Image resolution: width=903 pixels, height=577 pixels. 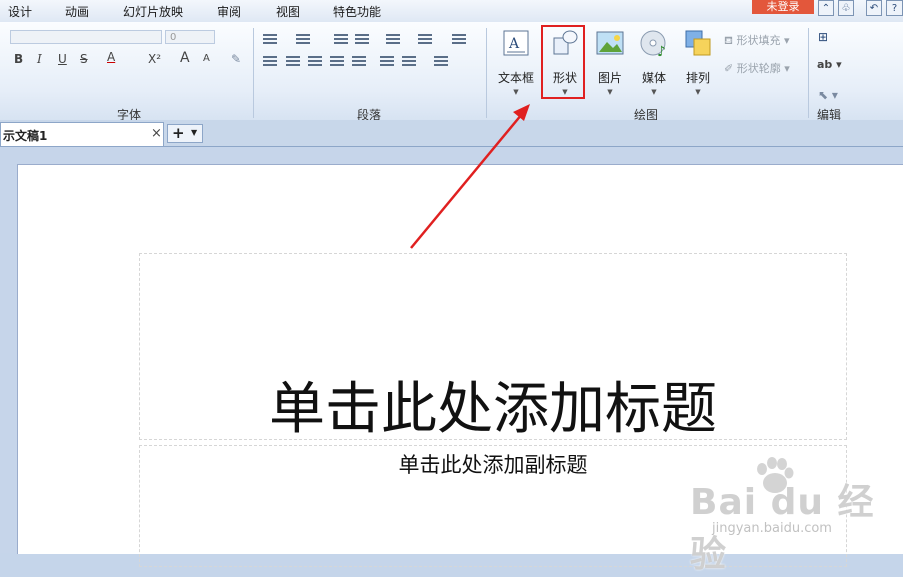 I want to click on increase-indent-icon, so click(x=362, y=40).